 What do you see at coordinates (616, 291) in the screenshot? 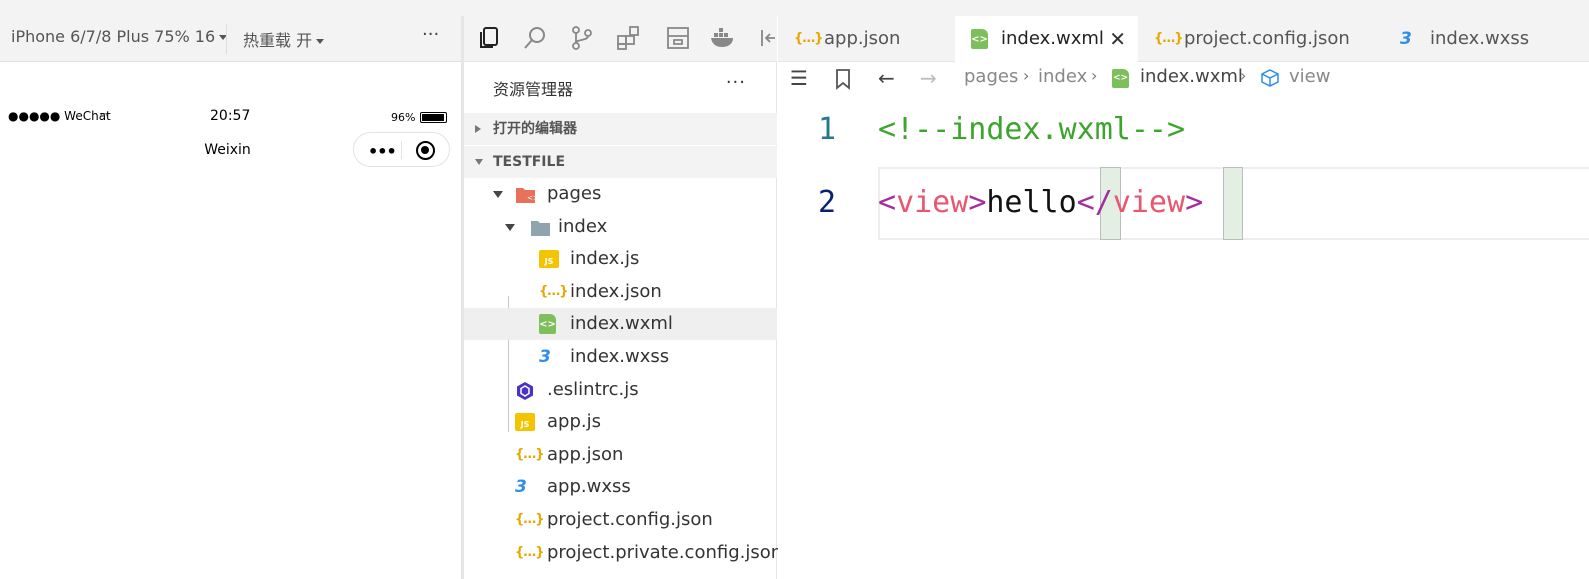
I see `tree-item-label: index.json` at bounding box center [616, 291].